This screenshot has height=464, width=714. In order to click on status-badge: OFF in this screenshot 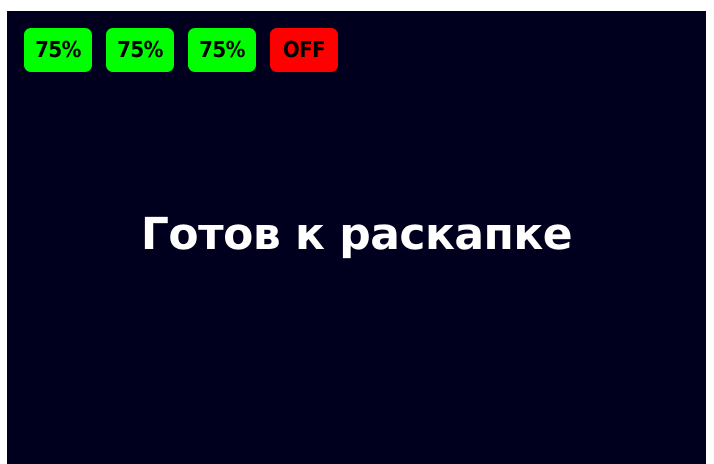, I will do `click(304, 50)`.